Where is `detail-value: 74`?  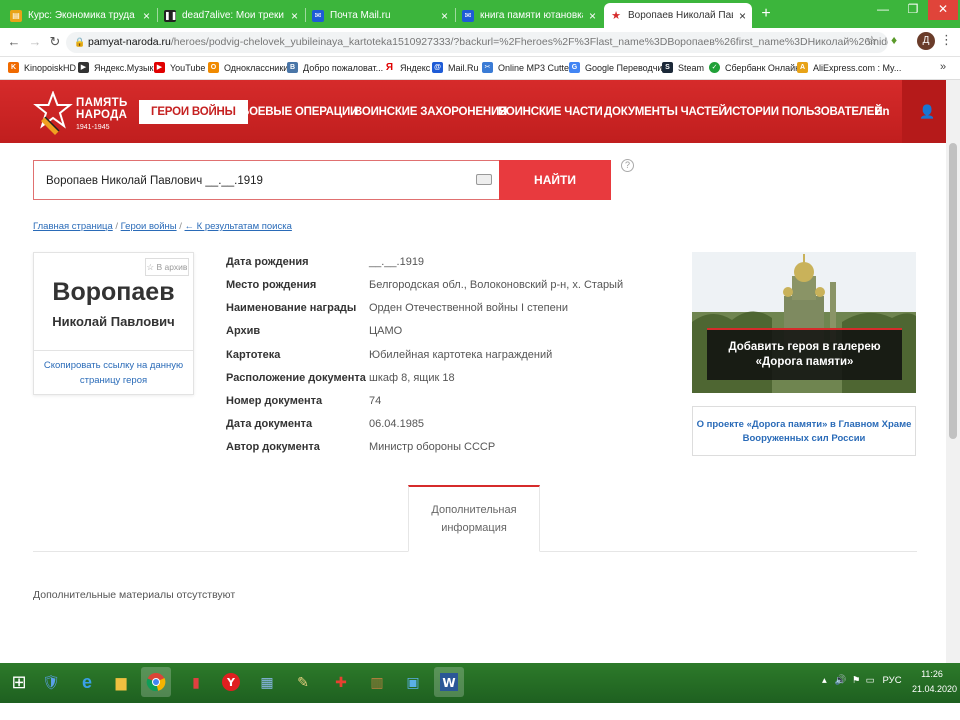 detail-value: 74 is located at coordinates (375, 401).